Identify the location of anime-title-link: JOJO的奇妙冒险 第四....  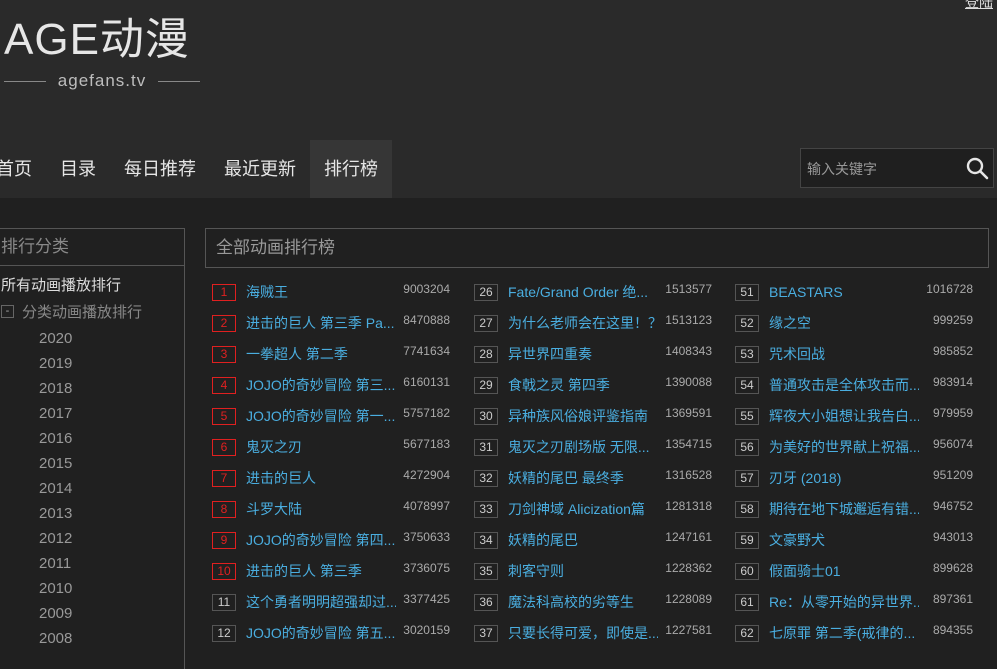
(321, 540).